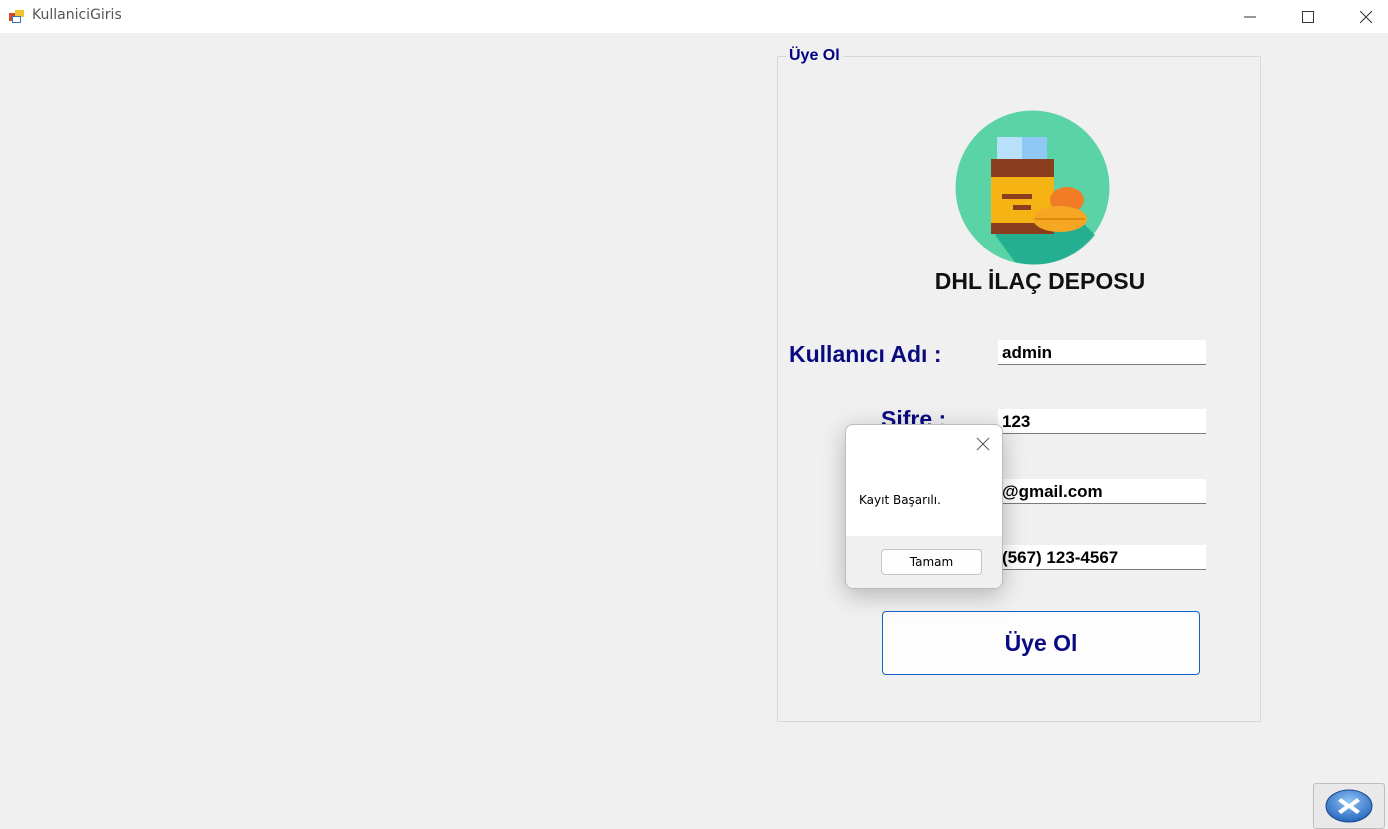  Describe the element at coordinates (1102, 557) in the screenshot. I see `phone-field: (567) 123-4567` at that location.